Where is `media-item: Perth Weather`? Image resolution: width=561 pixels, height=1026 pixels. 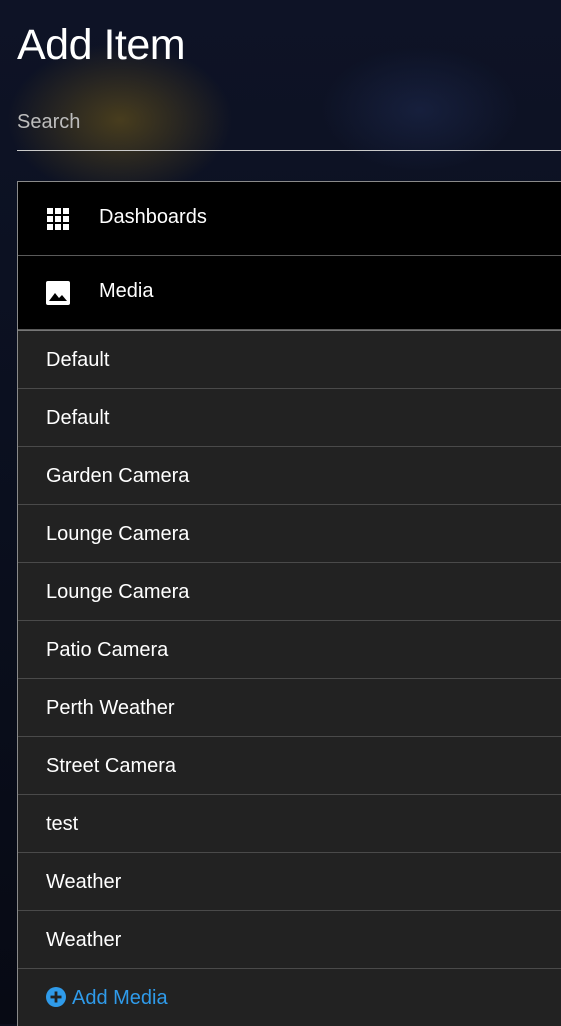
media-item: Perth Weather is located at coordinates (289, 708).